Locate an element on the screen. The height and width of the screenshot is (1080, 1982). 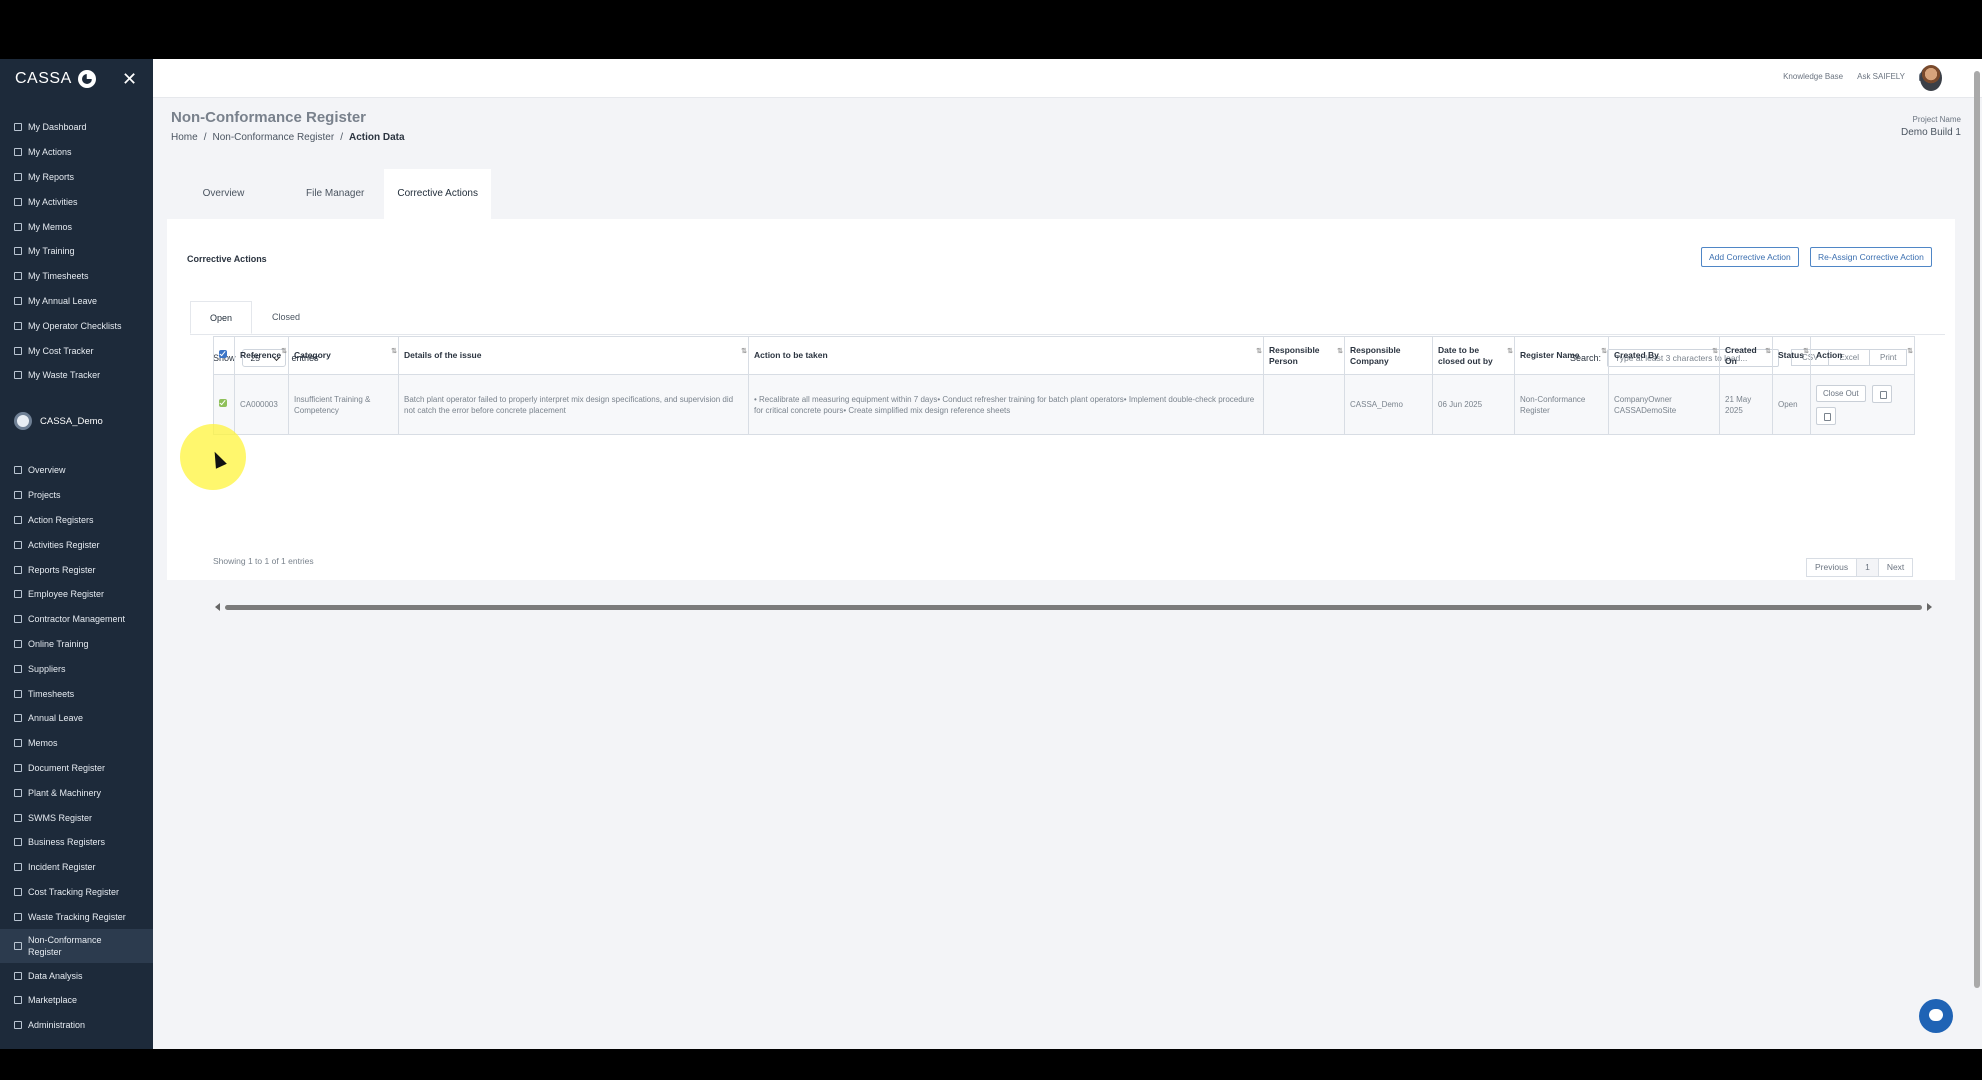
sidebar-item-document-register: Document Register is located at coordinates (76, 768).